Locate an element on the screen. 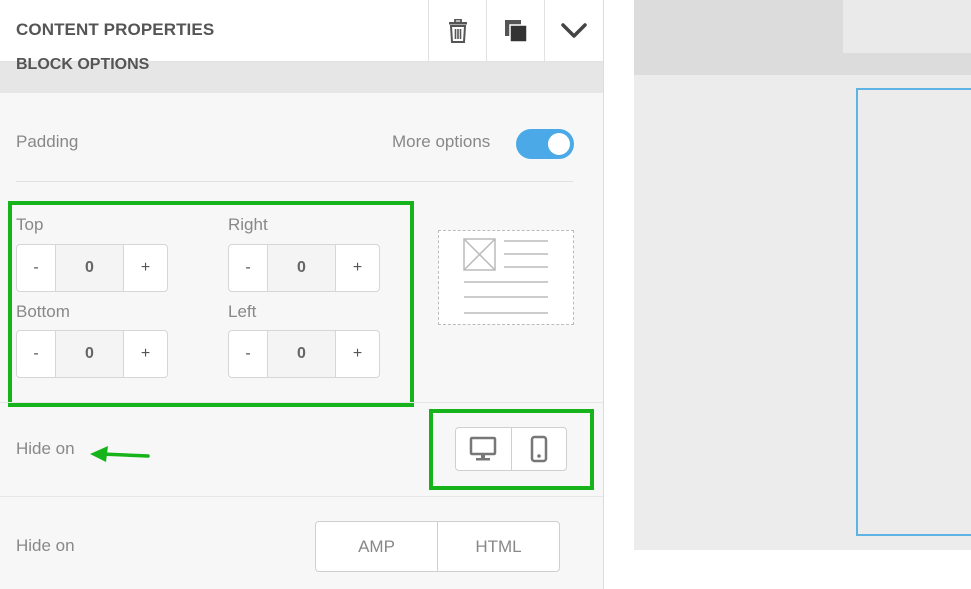 Image resolution: width=971 pixels, height=589 pixels. delete-button is located at coordinates (457, 31).